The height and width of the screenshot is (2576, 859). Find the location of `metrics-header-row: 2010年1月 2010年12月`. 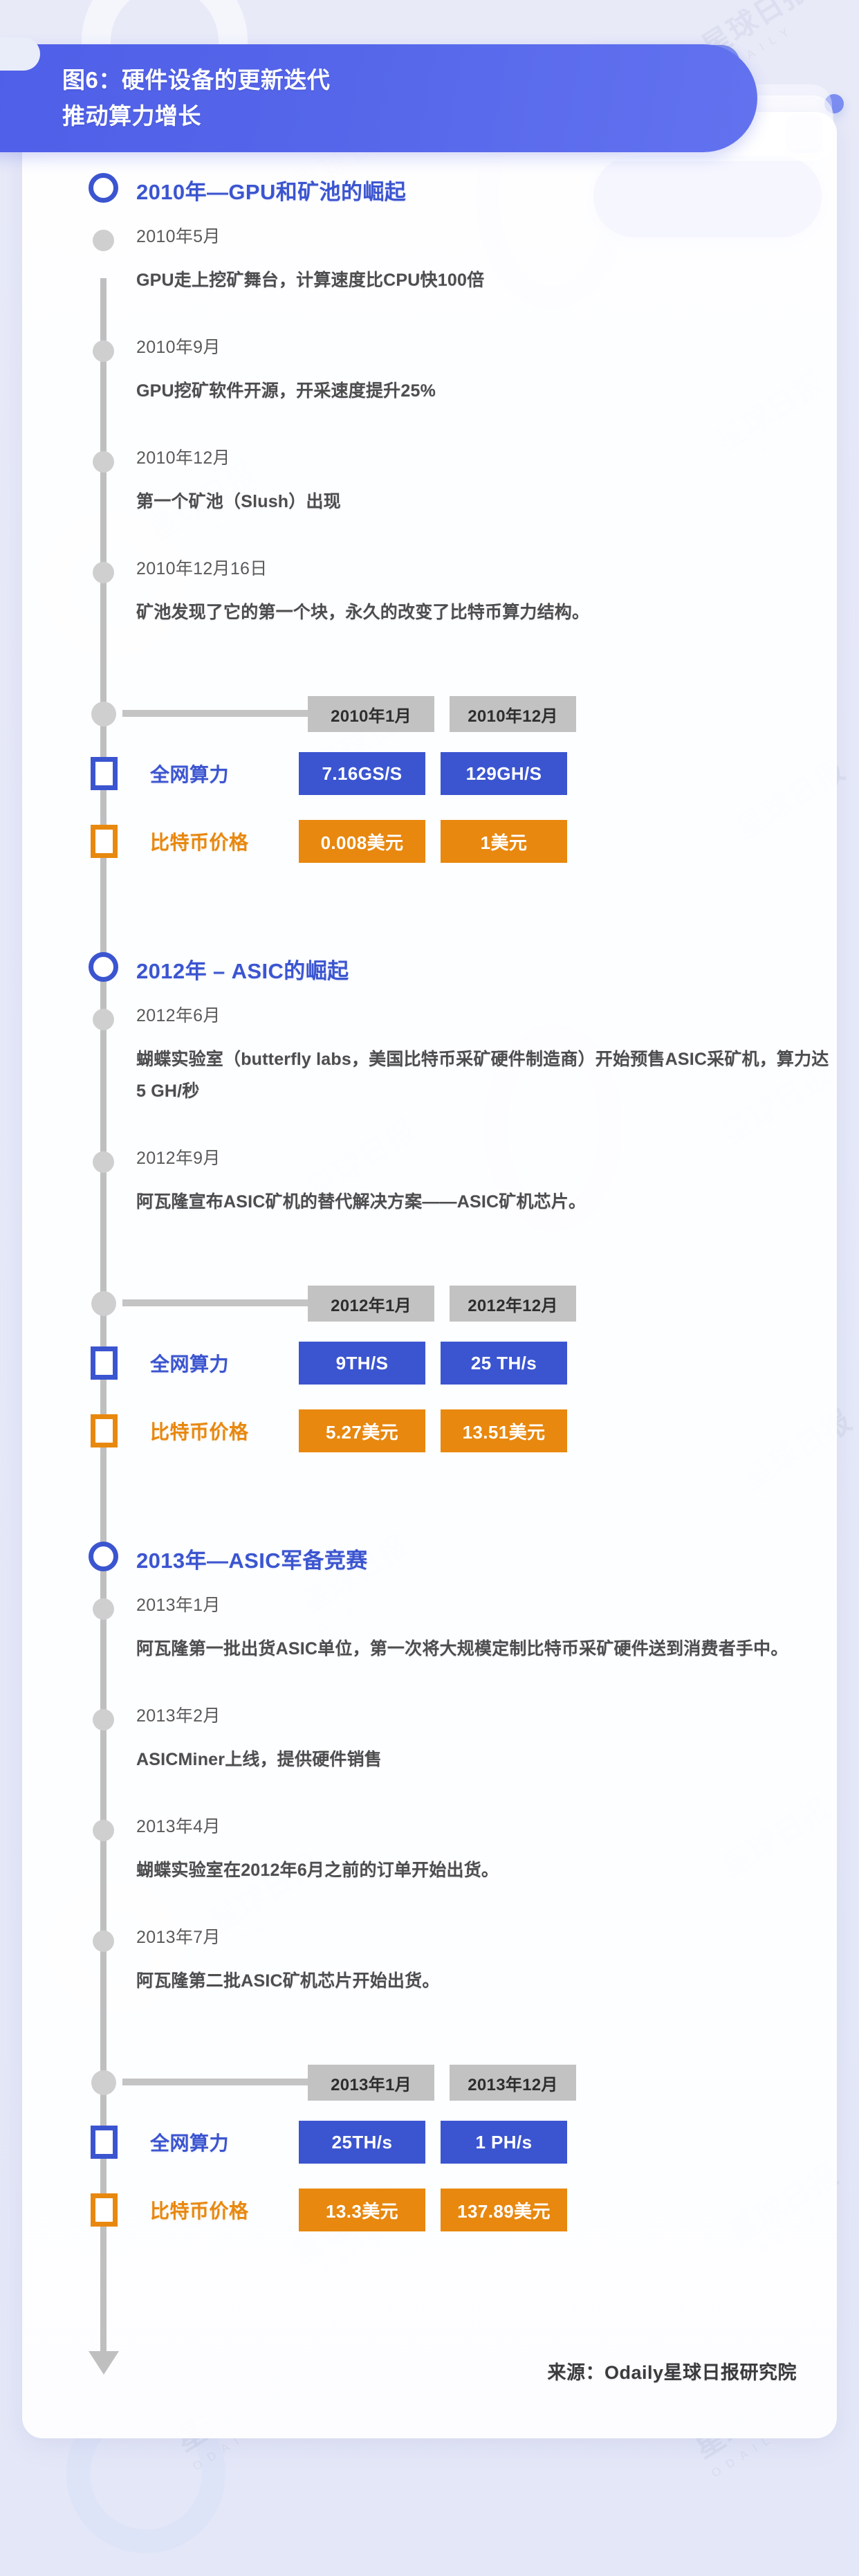

metrics-header-row: 2010年1月 2010年12月 is located at coordinates (429, 714).